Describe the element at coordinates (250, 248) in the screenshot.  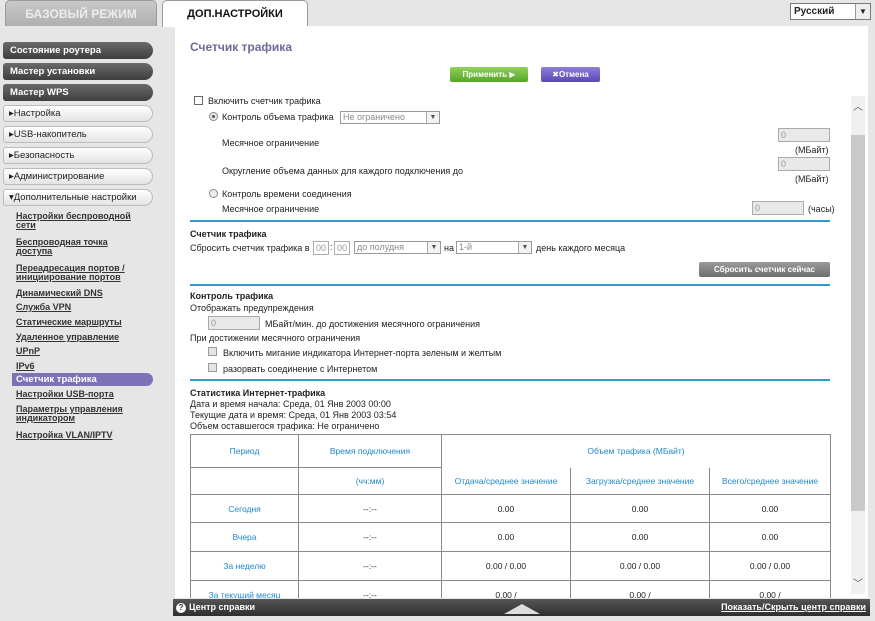
I see `reset-at-label: Сбросить счетчик трафика в` at that location.